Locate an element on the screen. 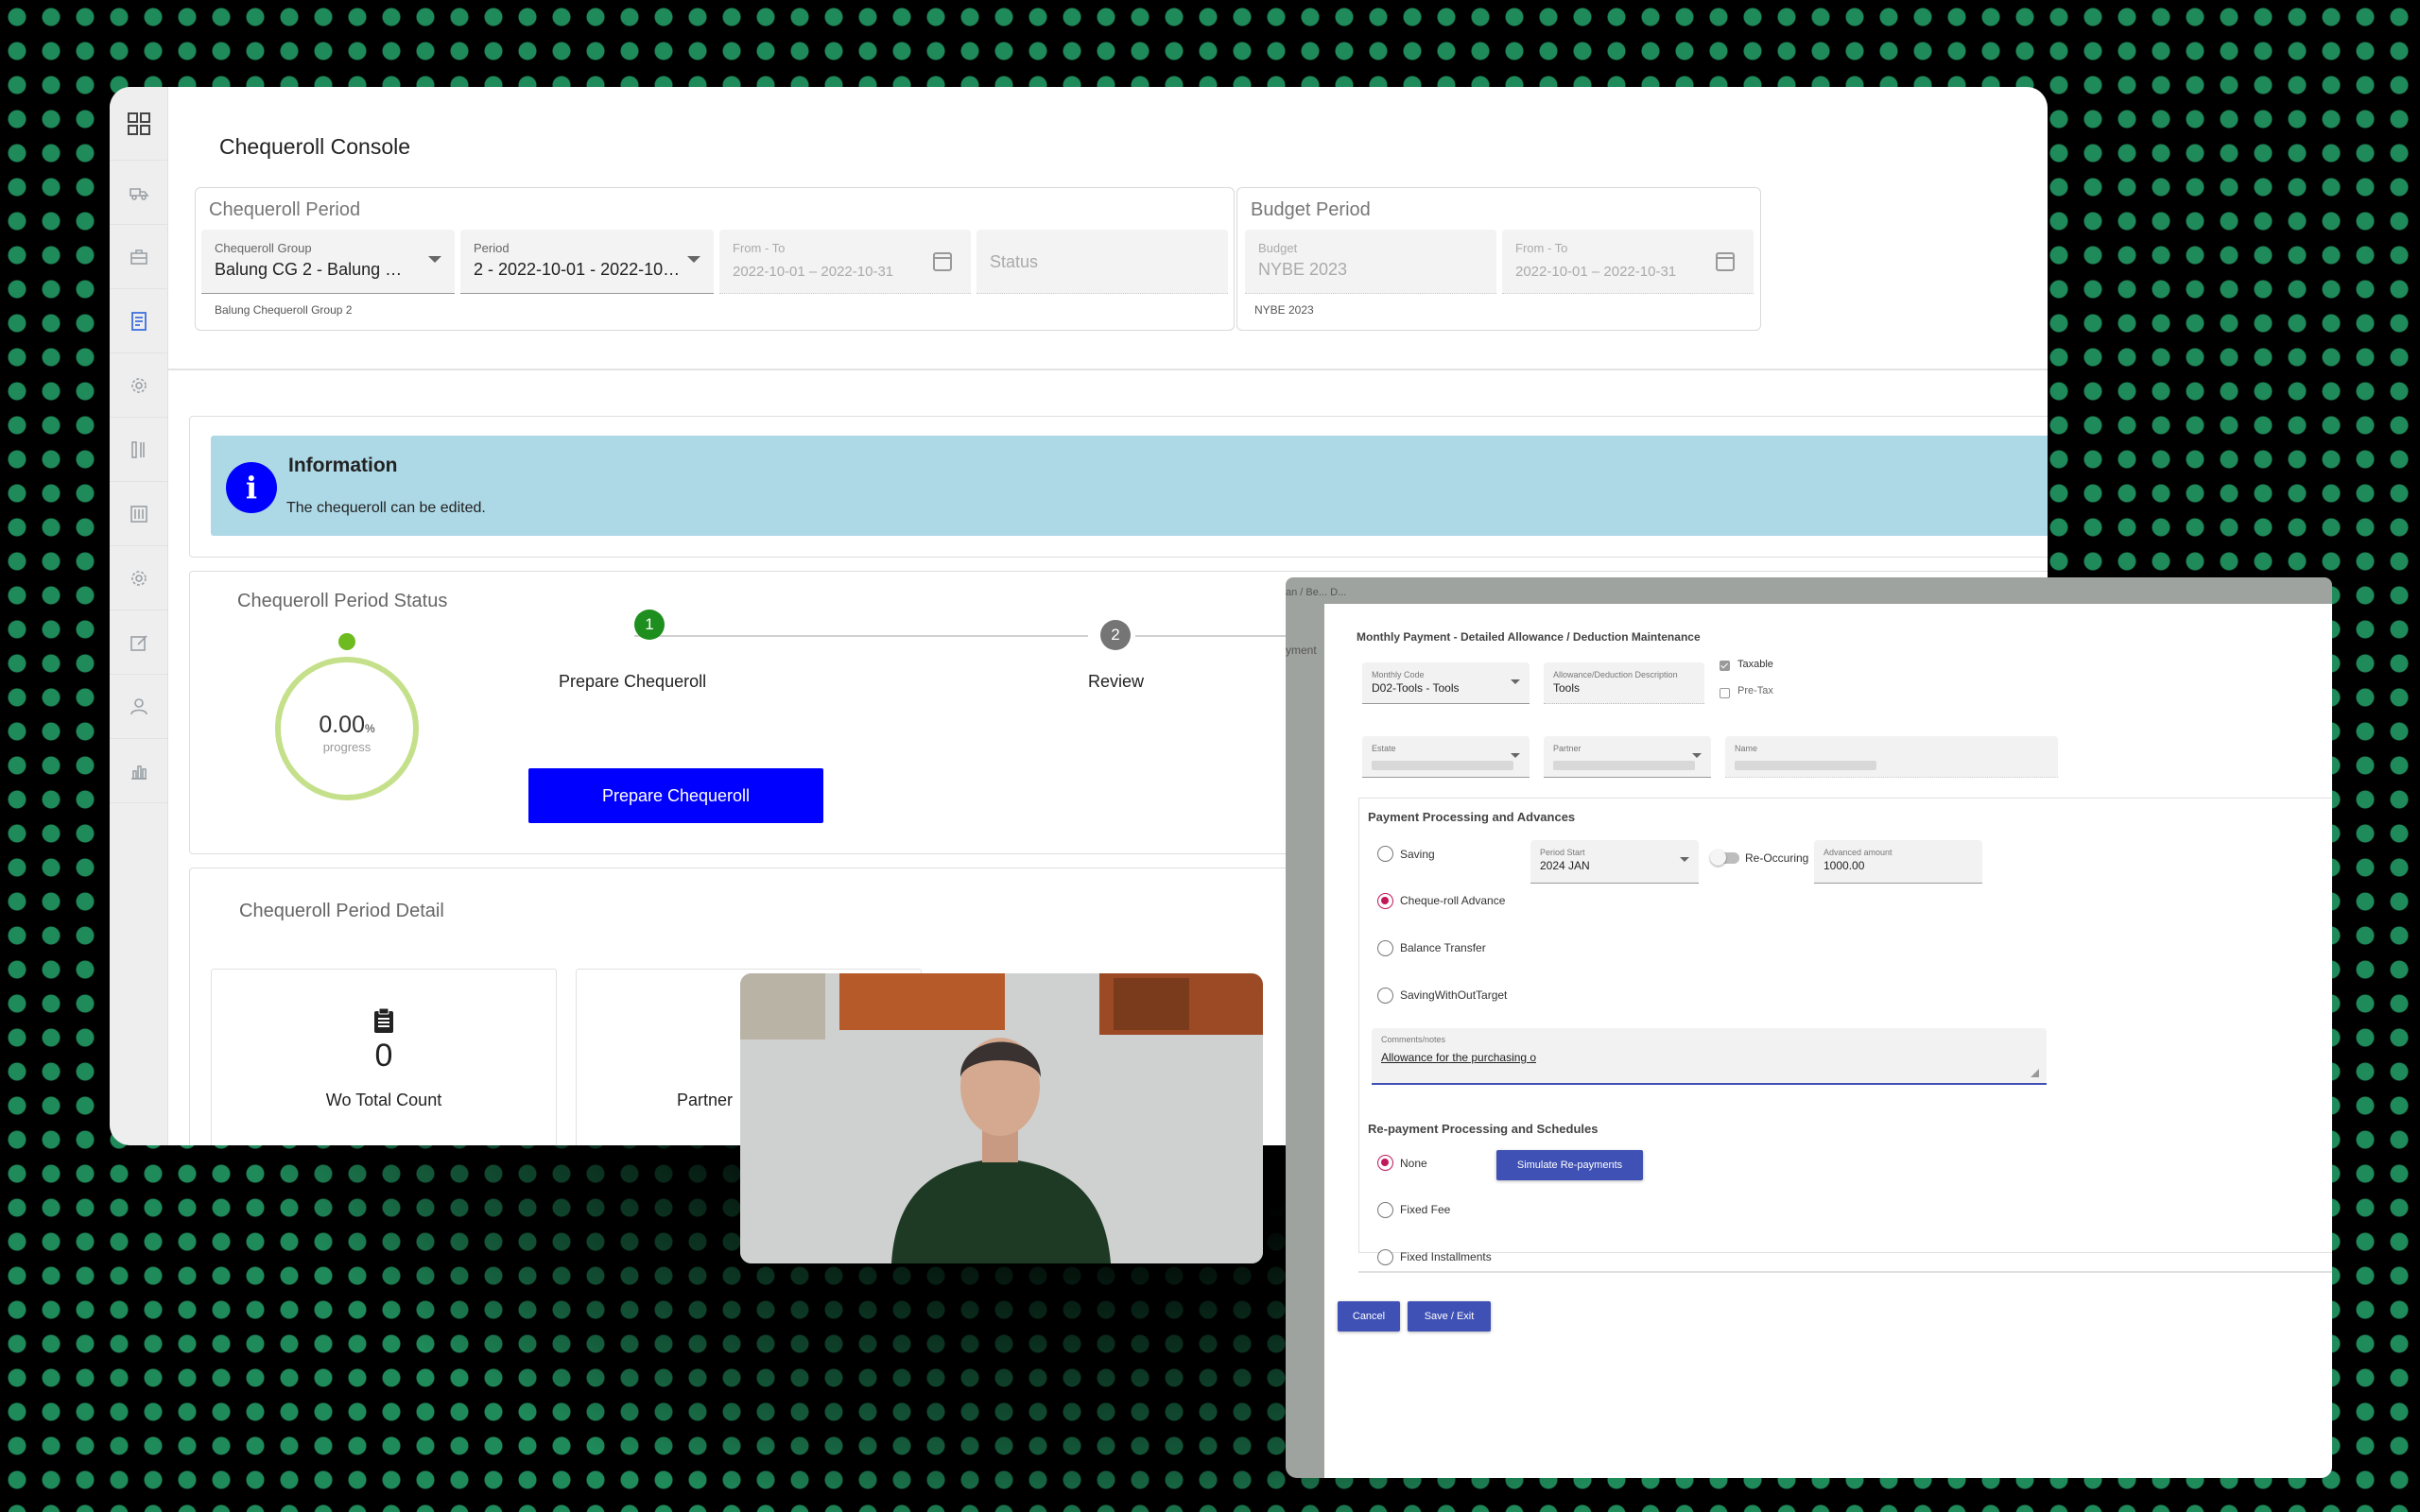 This screenshot has height=1512, width=2420. advanced-amount-field: Advanced amount 1000.00 is located at coordinates (1898, 862).